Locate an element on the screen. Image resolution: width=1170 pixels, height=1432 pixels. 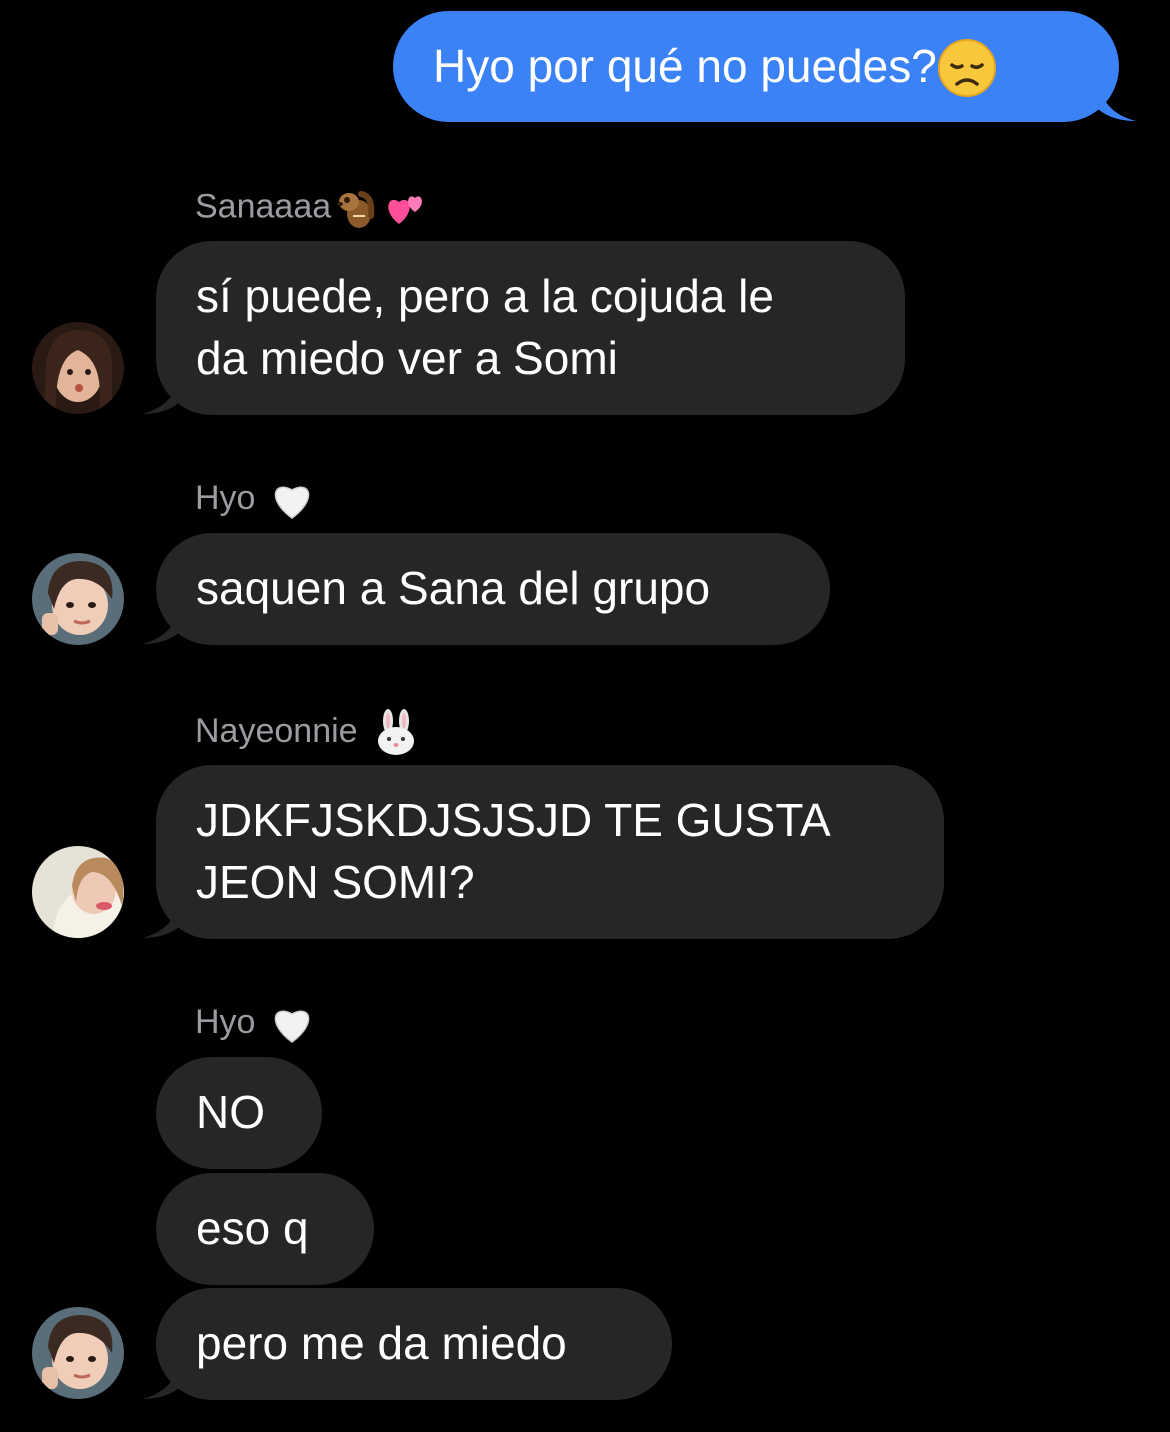
message-bubble: pero me da miedo is located at coordinates (414, 1344).